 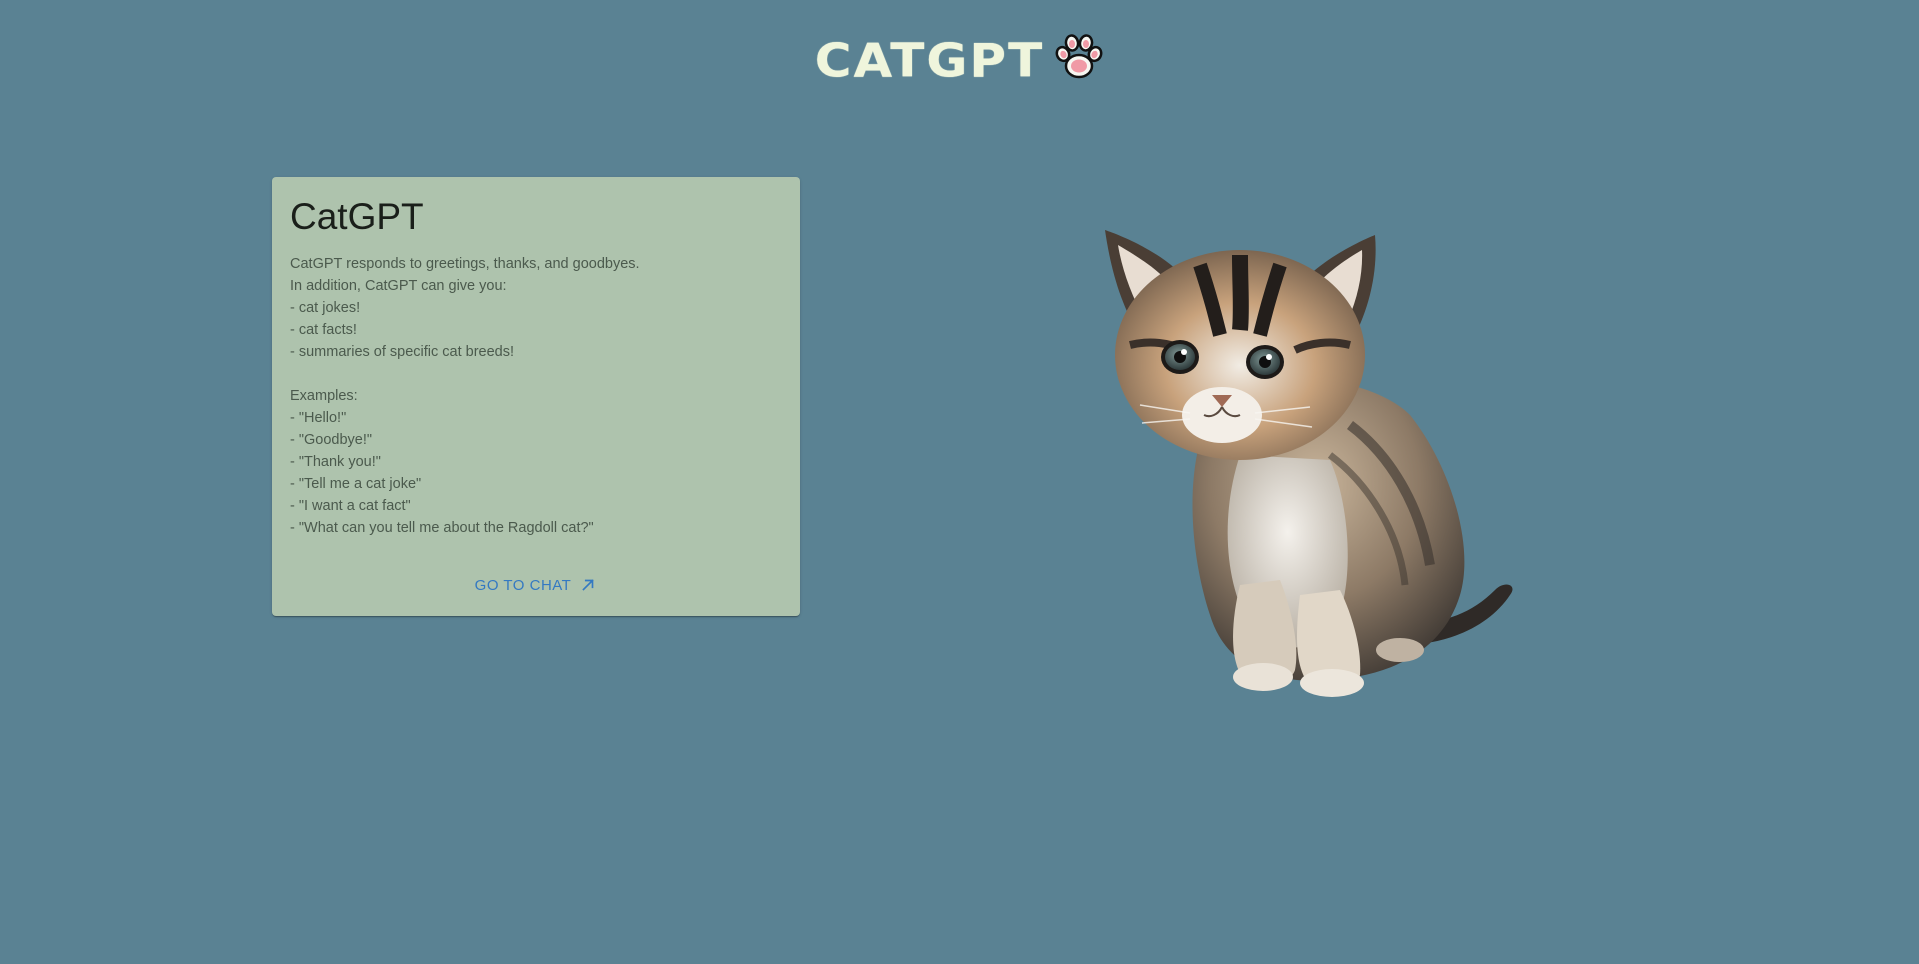 What do you see at coordinates (356, 484) in the screenshot?
I see `example-item: - "Tell me a cat joke"` at bounding box center [356, 484].